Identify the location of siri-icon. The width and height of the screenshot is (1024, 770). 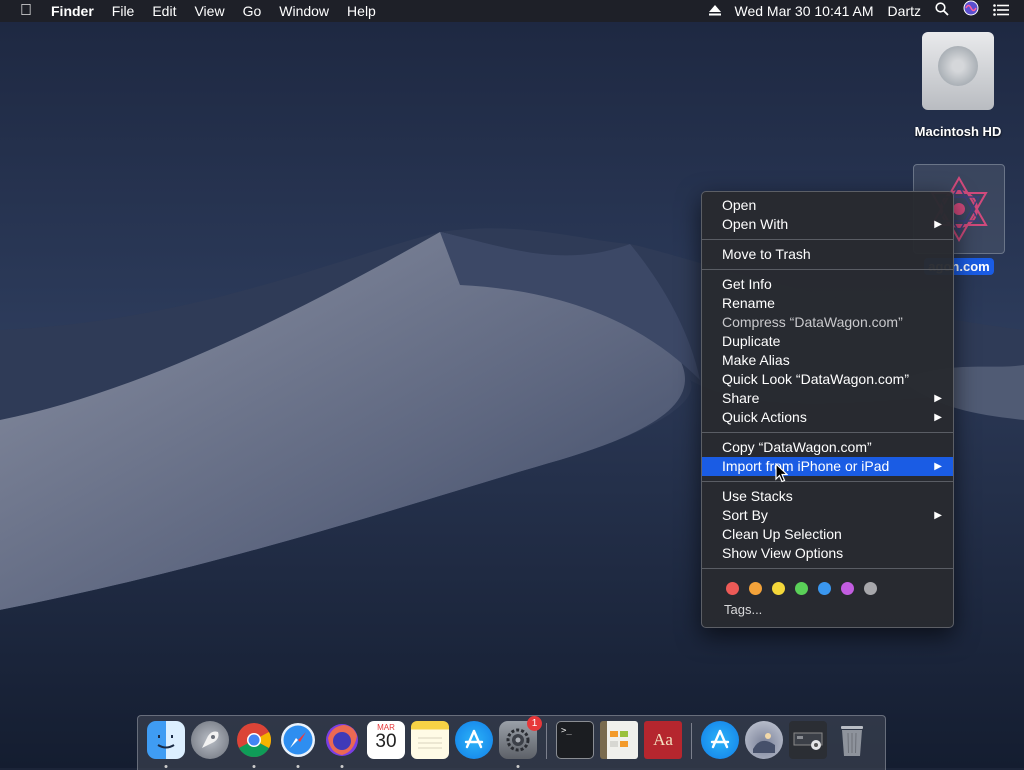
(971, 11).